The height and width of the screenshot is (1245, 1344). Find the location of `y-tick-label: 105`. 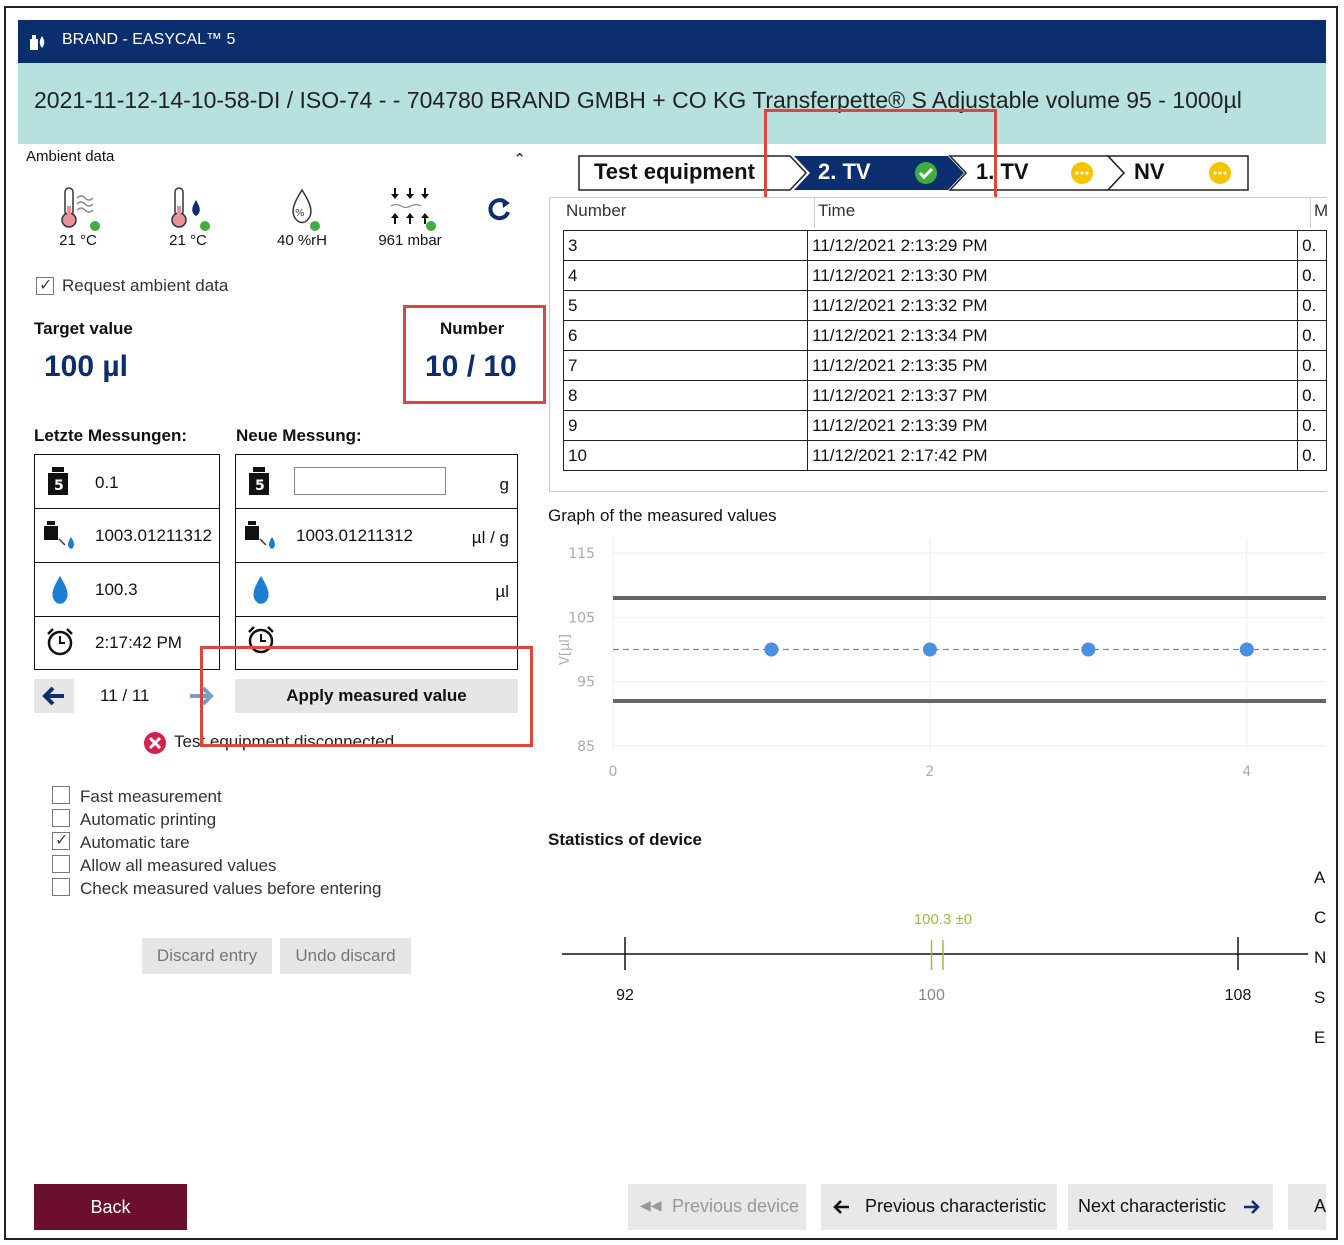

y-tick-label: 105 is located at coordinates (581, 618).